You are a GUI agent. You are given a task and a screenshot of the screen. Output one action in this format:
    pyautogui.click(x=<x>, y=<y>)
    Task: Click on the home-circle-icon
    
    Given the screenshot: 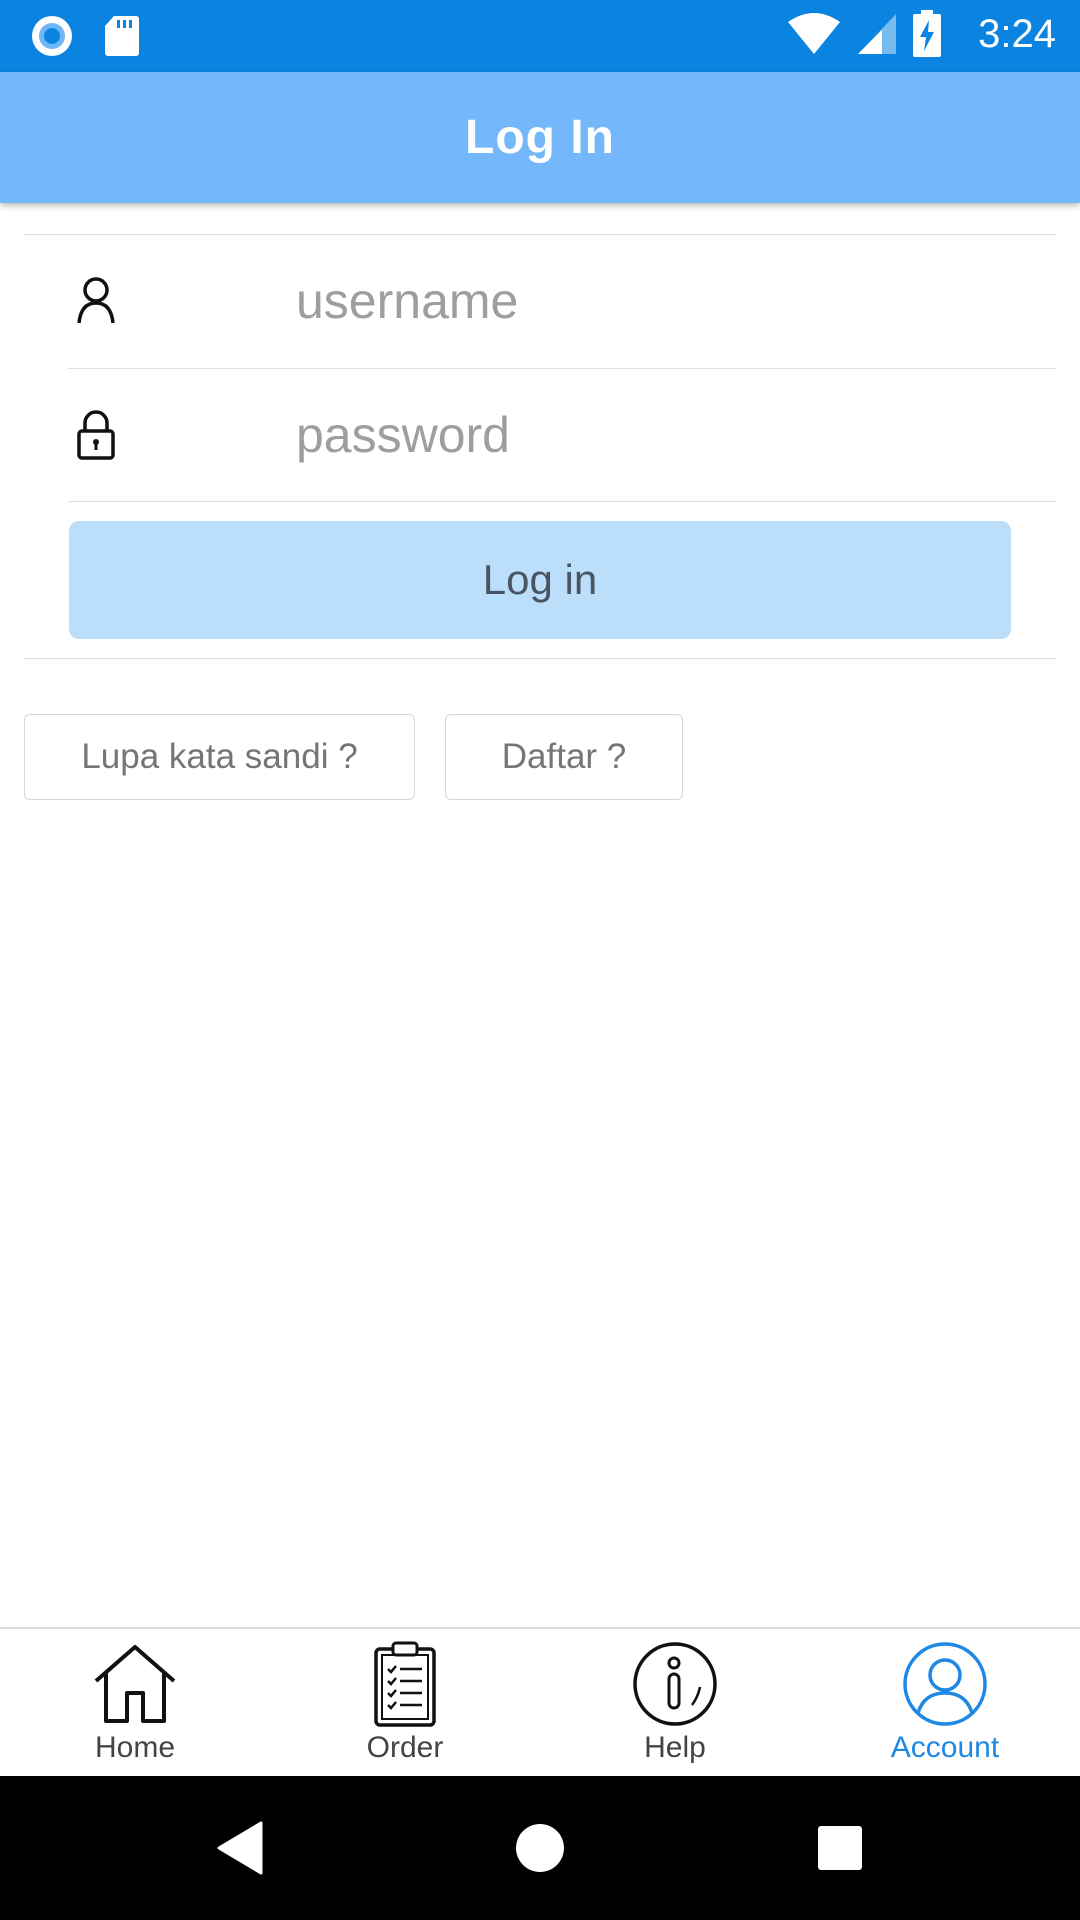 What is the action you would take?
    pyautogui.click(x=540, y=1848)
    